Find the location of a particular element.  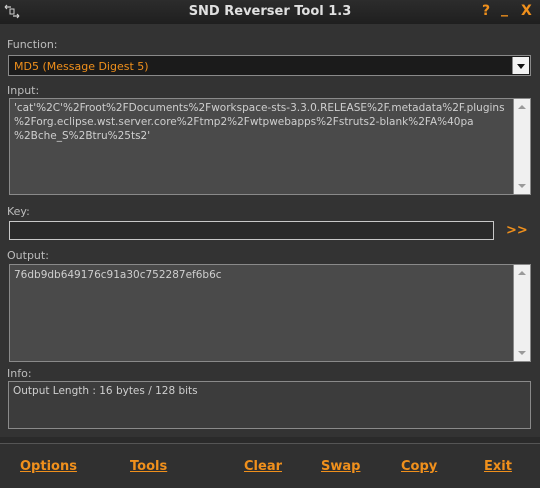

copy-button: Copy is located at coordinates (419, 466).